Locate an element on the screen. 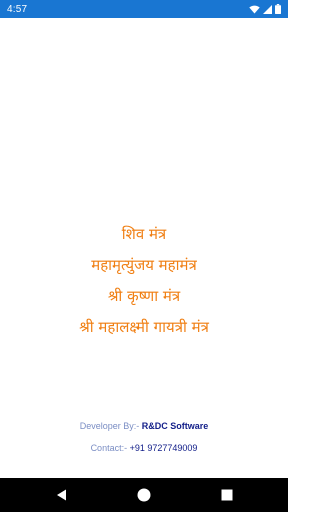  menu-item-mahamrityunjay-mahamantra: महामृत्युंजय महामंत्र is located at coordinates (144, 268).